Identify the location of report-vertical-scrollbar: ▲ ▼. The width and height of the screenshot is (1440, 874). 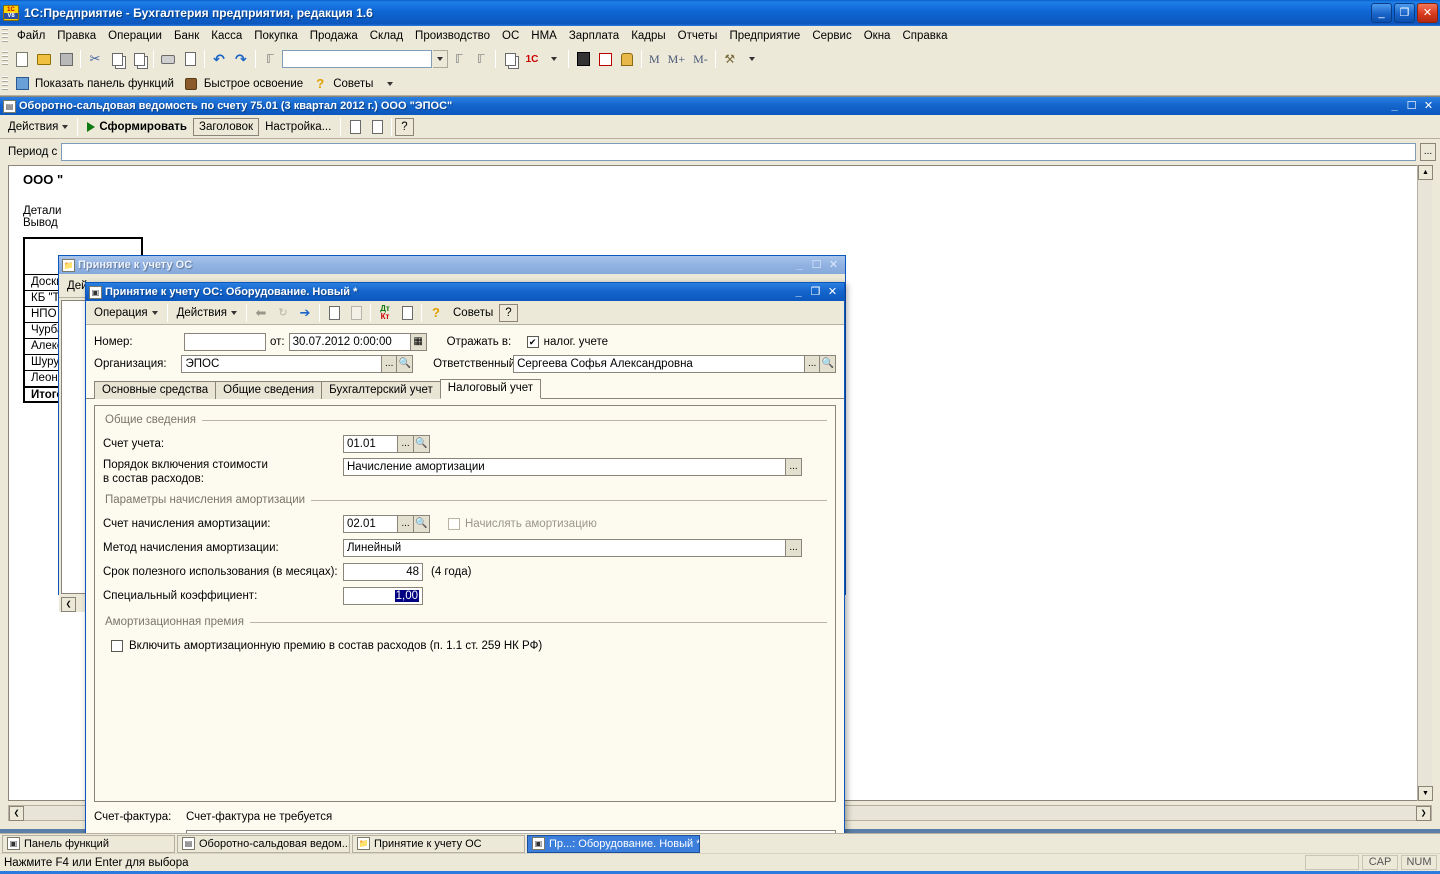
(1425, 483).